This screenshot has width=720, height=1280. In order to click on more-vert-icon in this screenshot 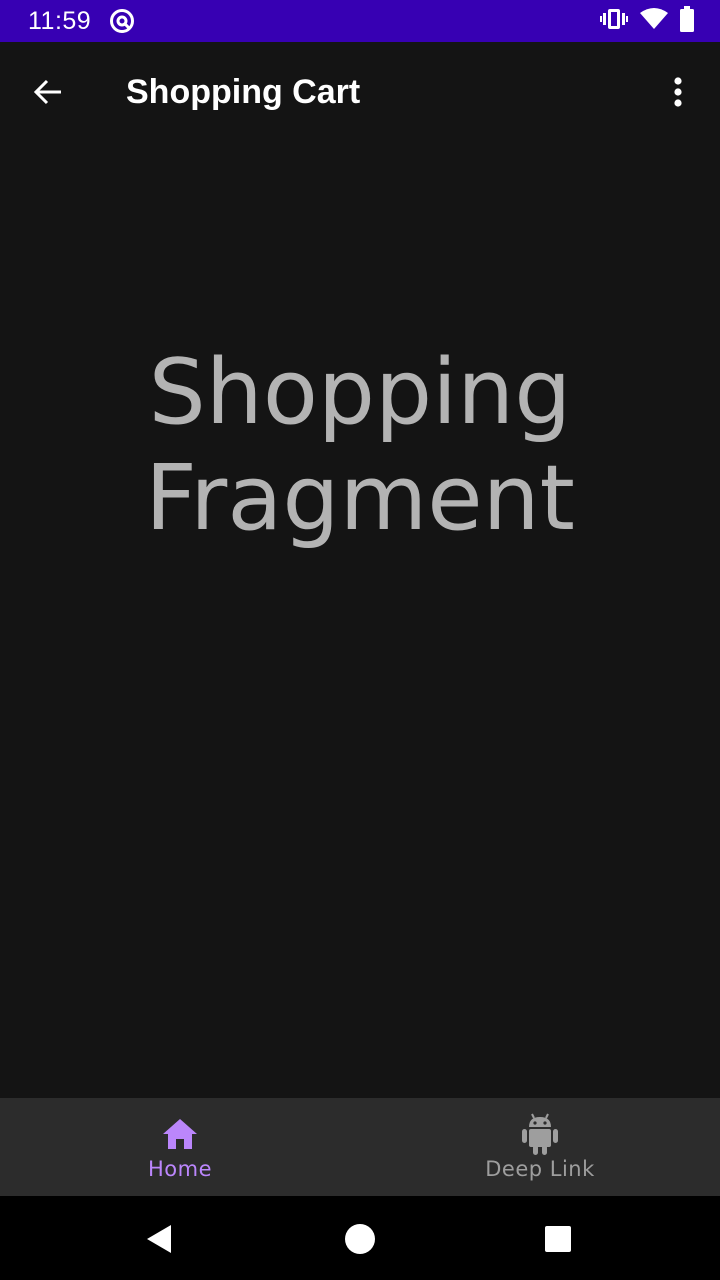, I will do `click(678, 92)`.